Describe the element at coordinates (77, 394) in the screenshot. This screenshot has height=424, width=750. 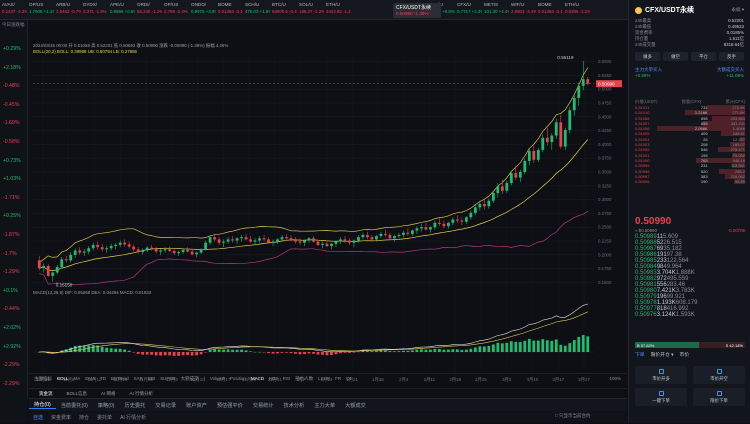
I see `strip-tab: BOLL信息` at that location.